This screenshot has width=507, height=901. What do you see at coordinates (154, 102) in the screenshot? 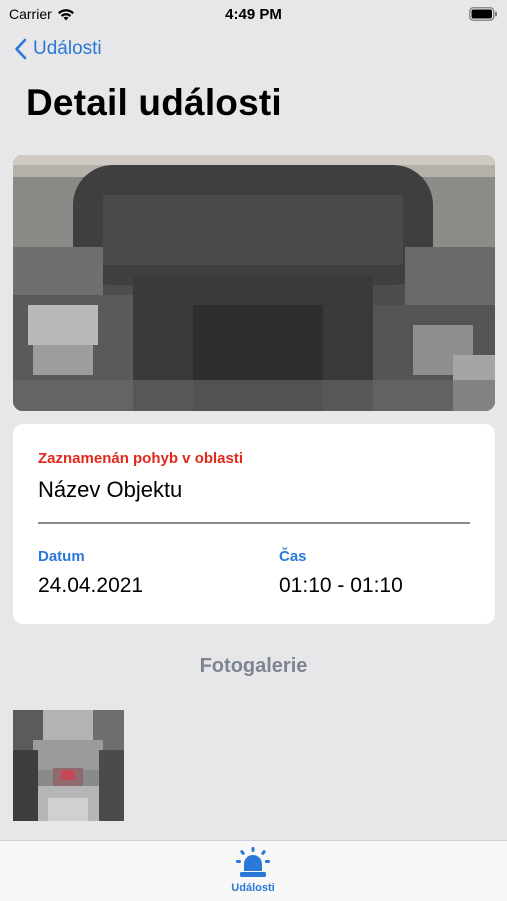
I see `page-title: Detail události` at bounding box center [154, 102].